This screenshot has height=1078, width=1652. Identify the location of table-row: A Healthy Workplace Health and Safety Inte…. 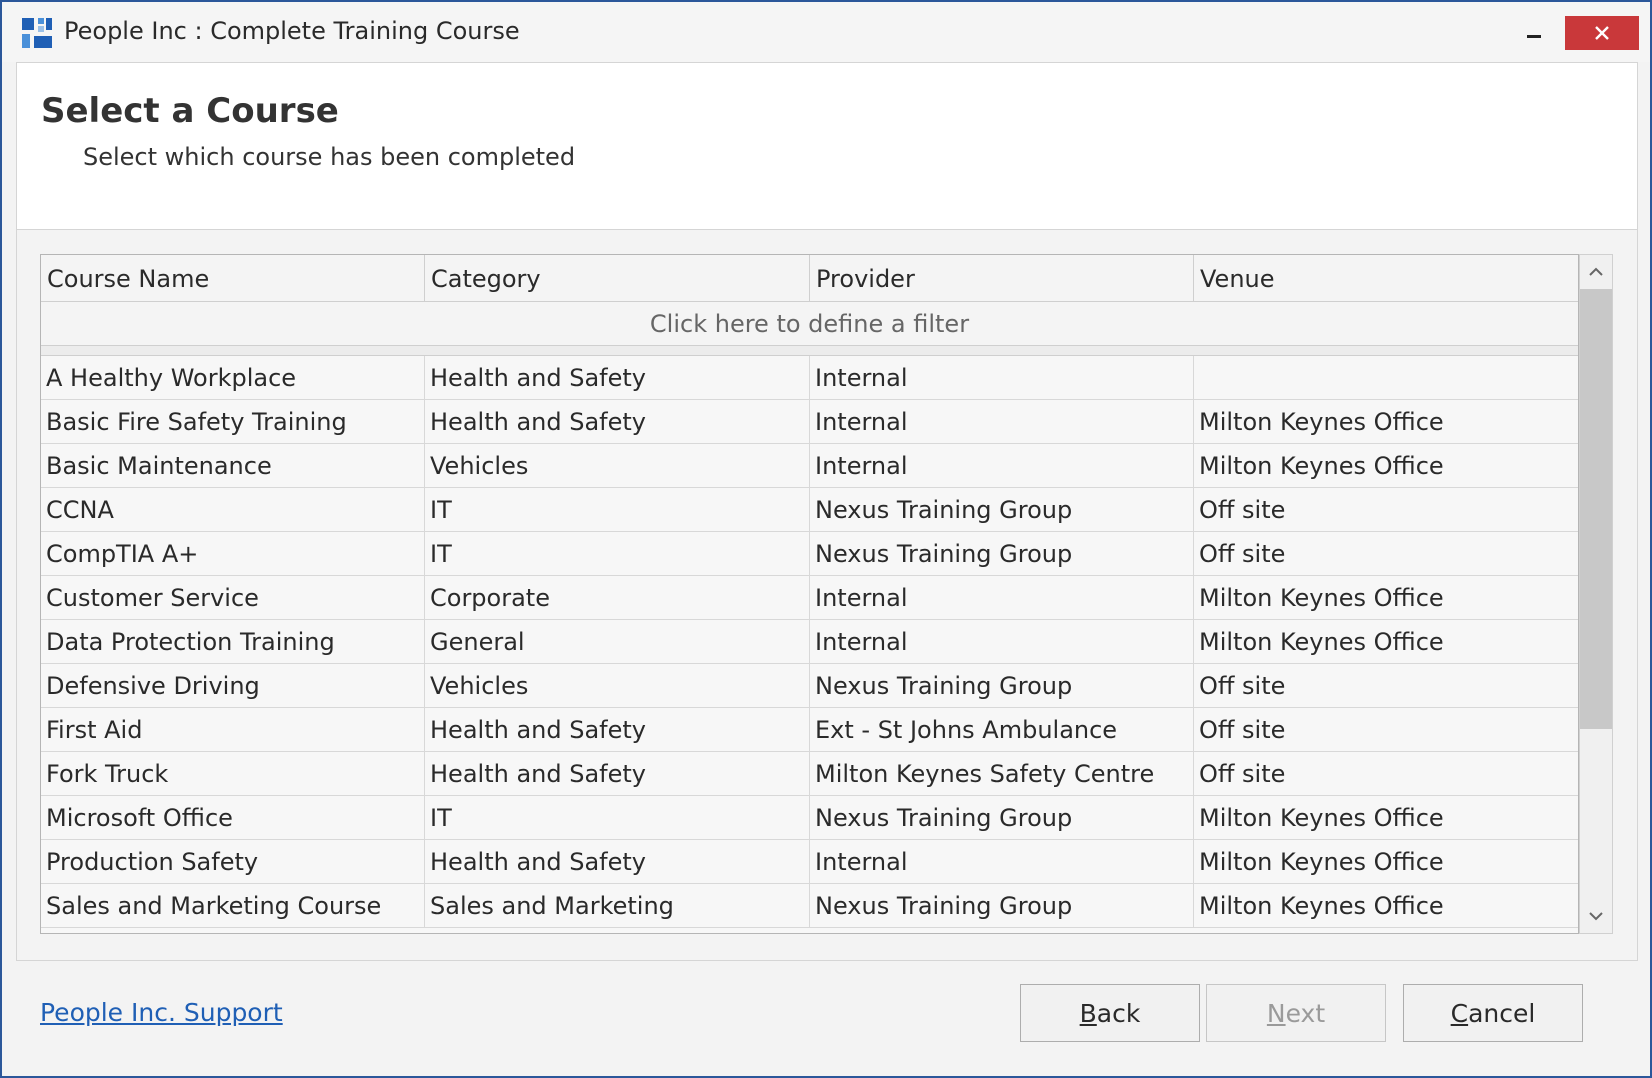
(809, 378).